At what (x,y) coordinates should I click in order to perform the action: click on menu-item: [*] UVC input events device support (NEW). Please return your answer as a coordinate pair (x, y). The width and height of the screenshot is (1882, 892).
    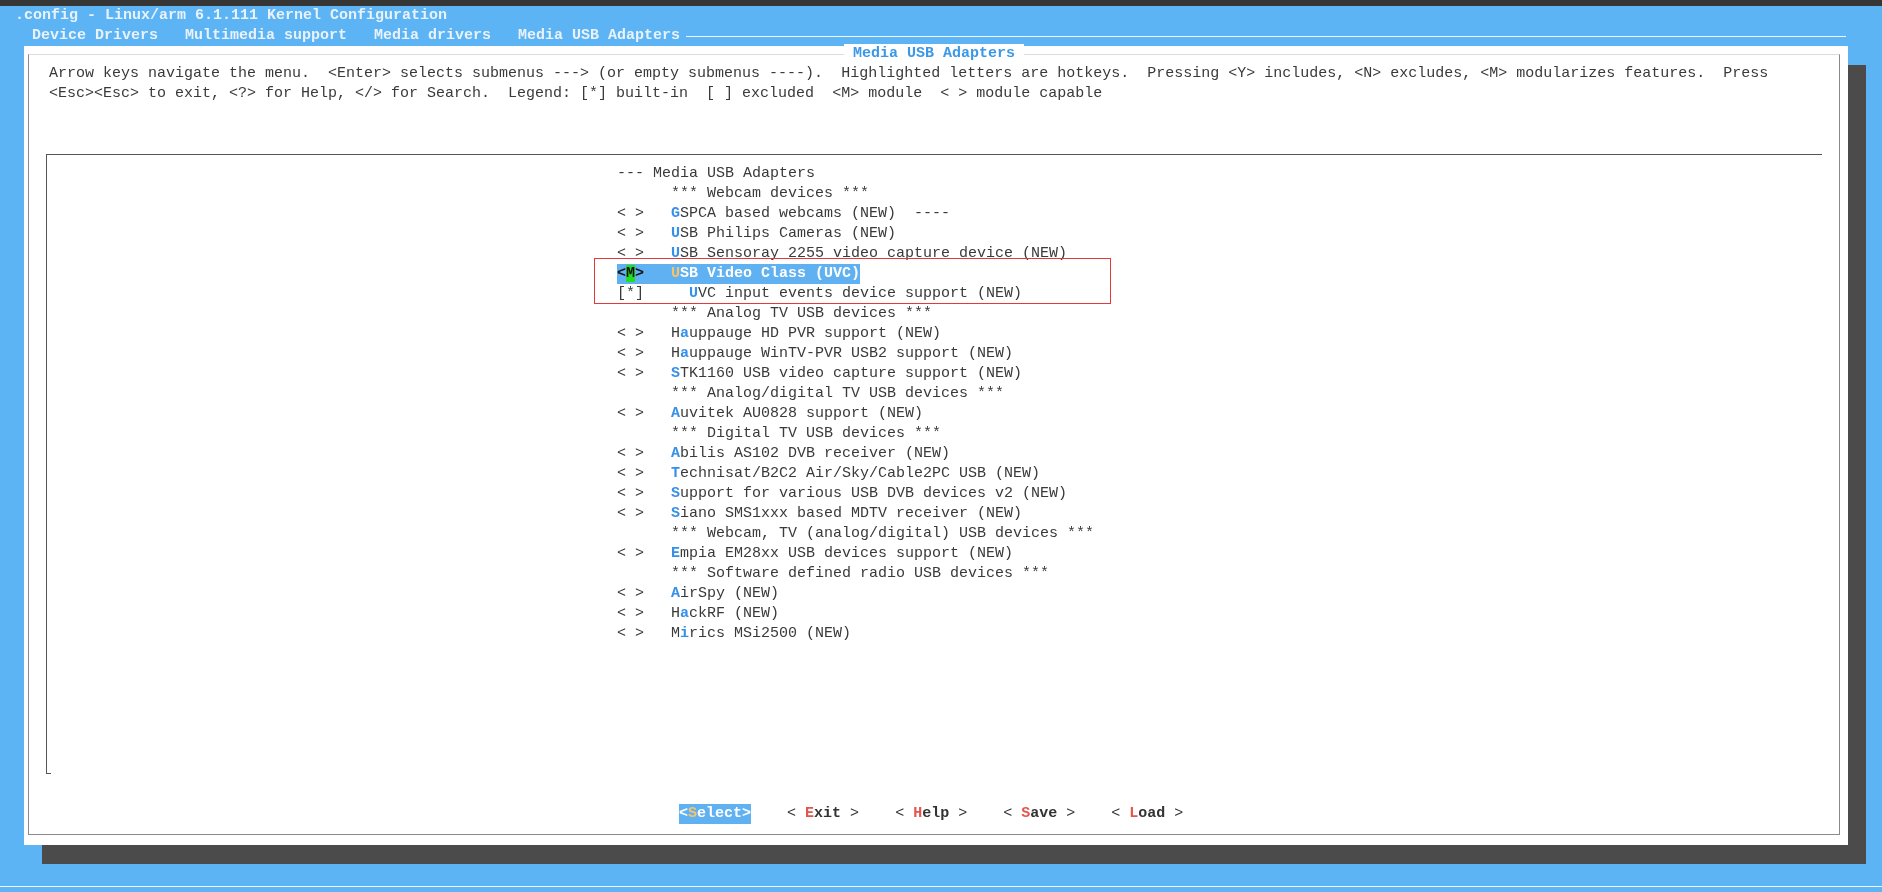
    Looking at the image, I should click on (820, 294).